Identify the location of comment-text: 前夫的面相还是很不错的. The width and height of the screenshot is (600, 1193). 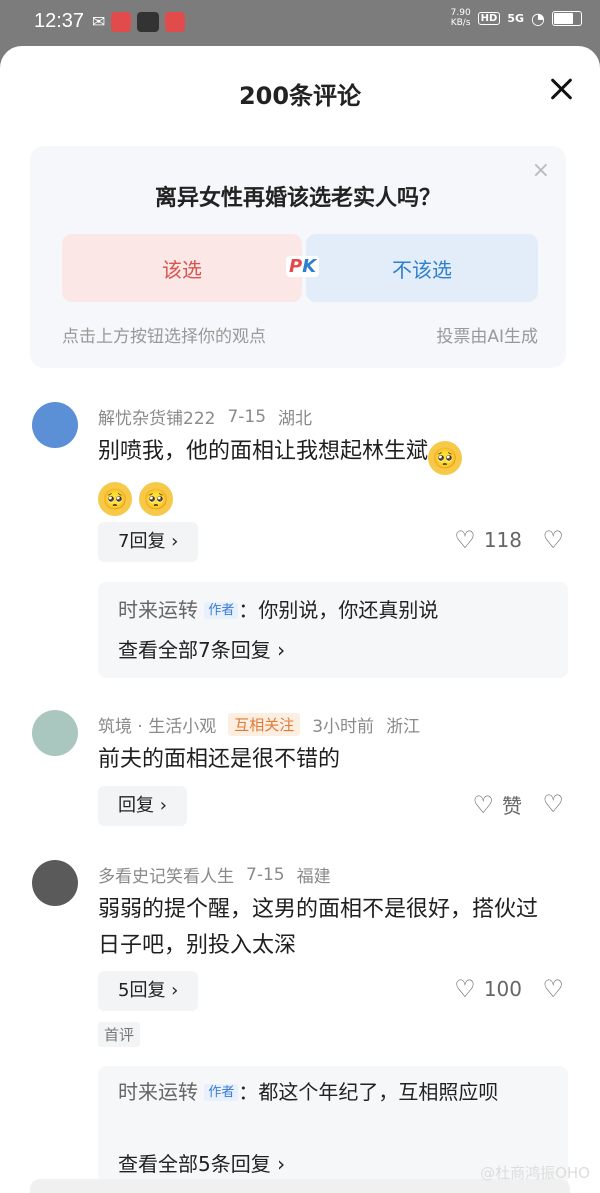
(219, 759).